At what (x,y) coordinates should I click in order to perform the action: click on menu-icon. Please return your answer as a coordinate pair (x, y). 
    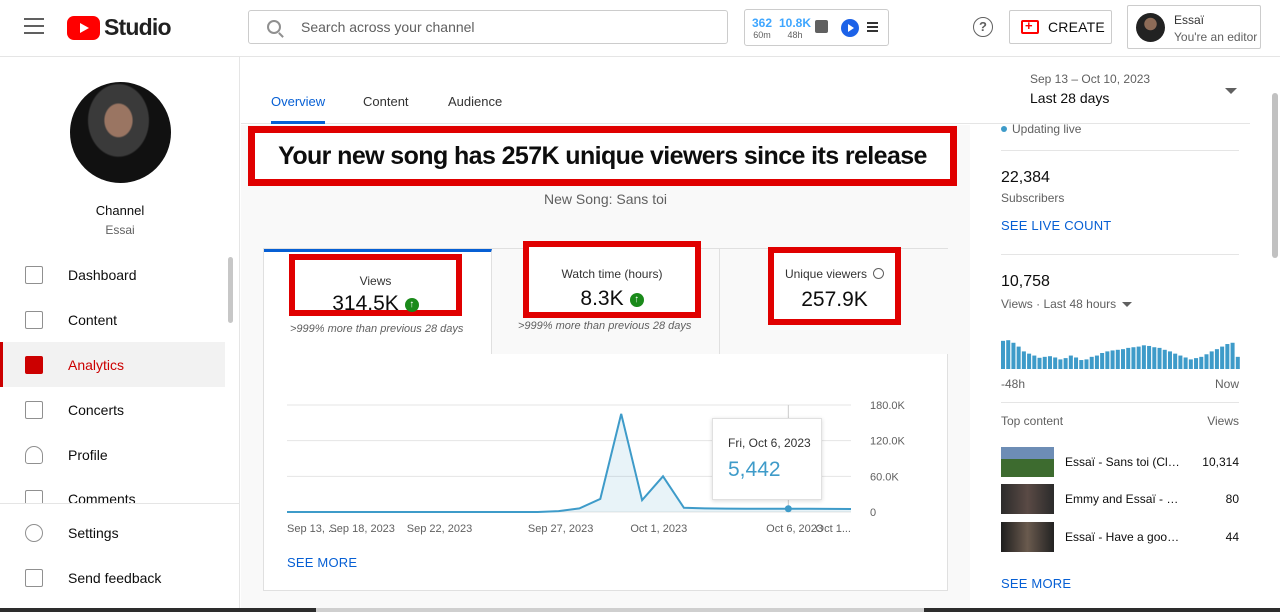
    Looking at the image, I should click on (34, 27).